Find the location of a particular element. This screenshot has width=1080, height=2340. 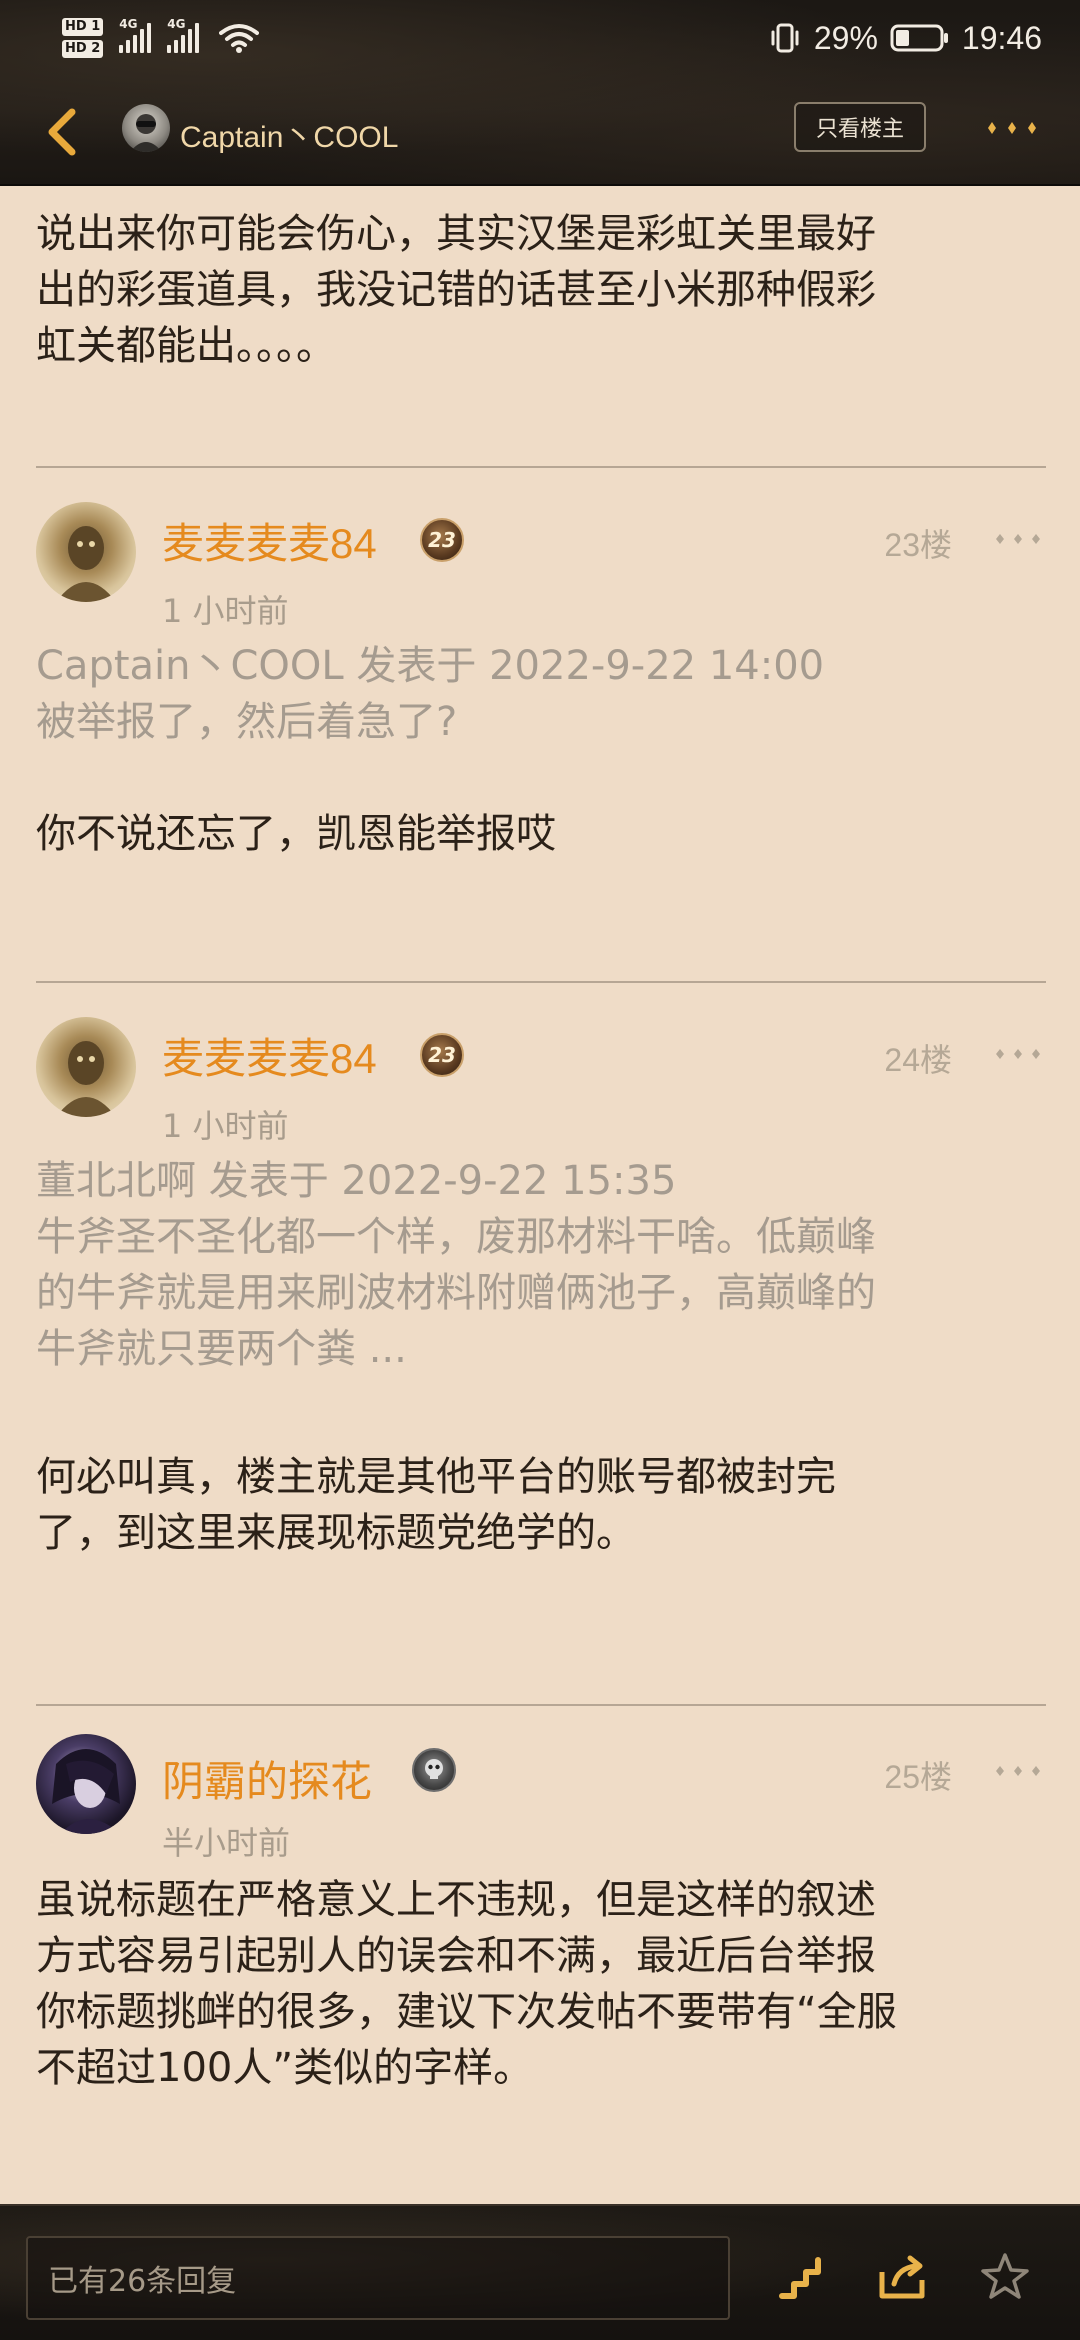

hd2-badge: HD 2 is located at coordinates (83, 49).